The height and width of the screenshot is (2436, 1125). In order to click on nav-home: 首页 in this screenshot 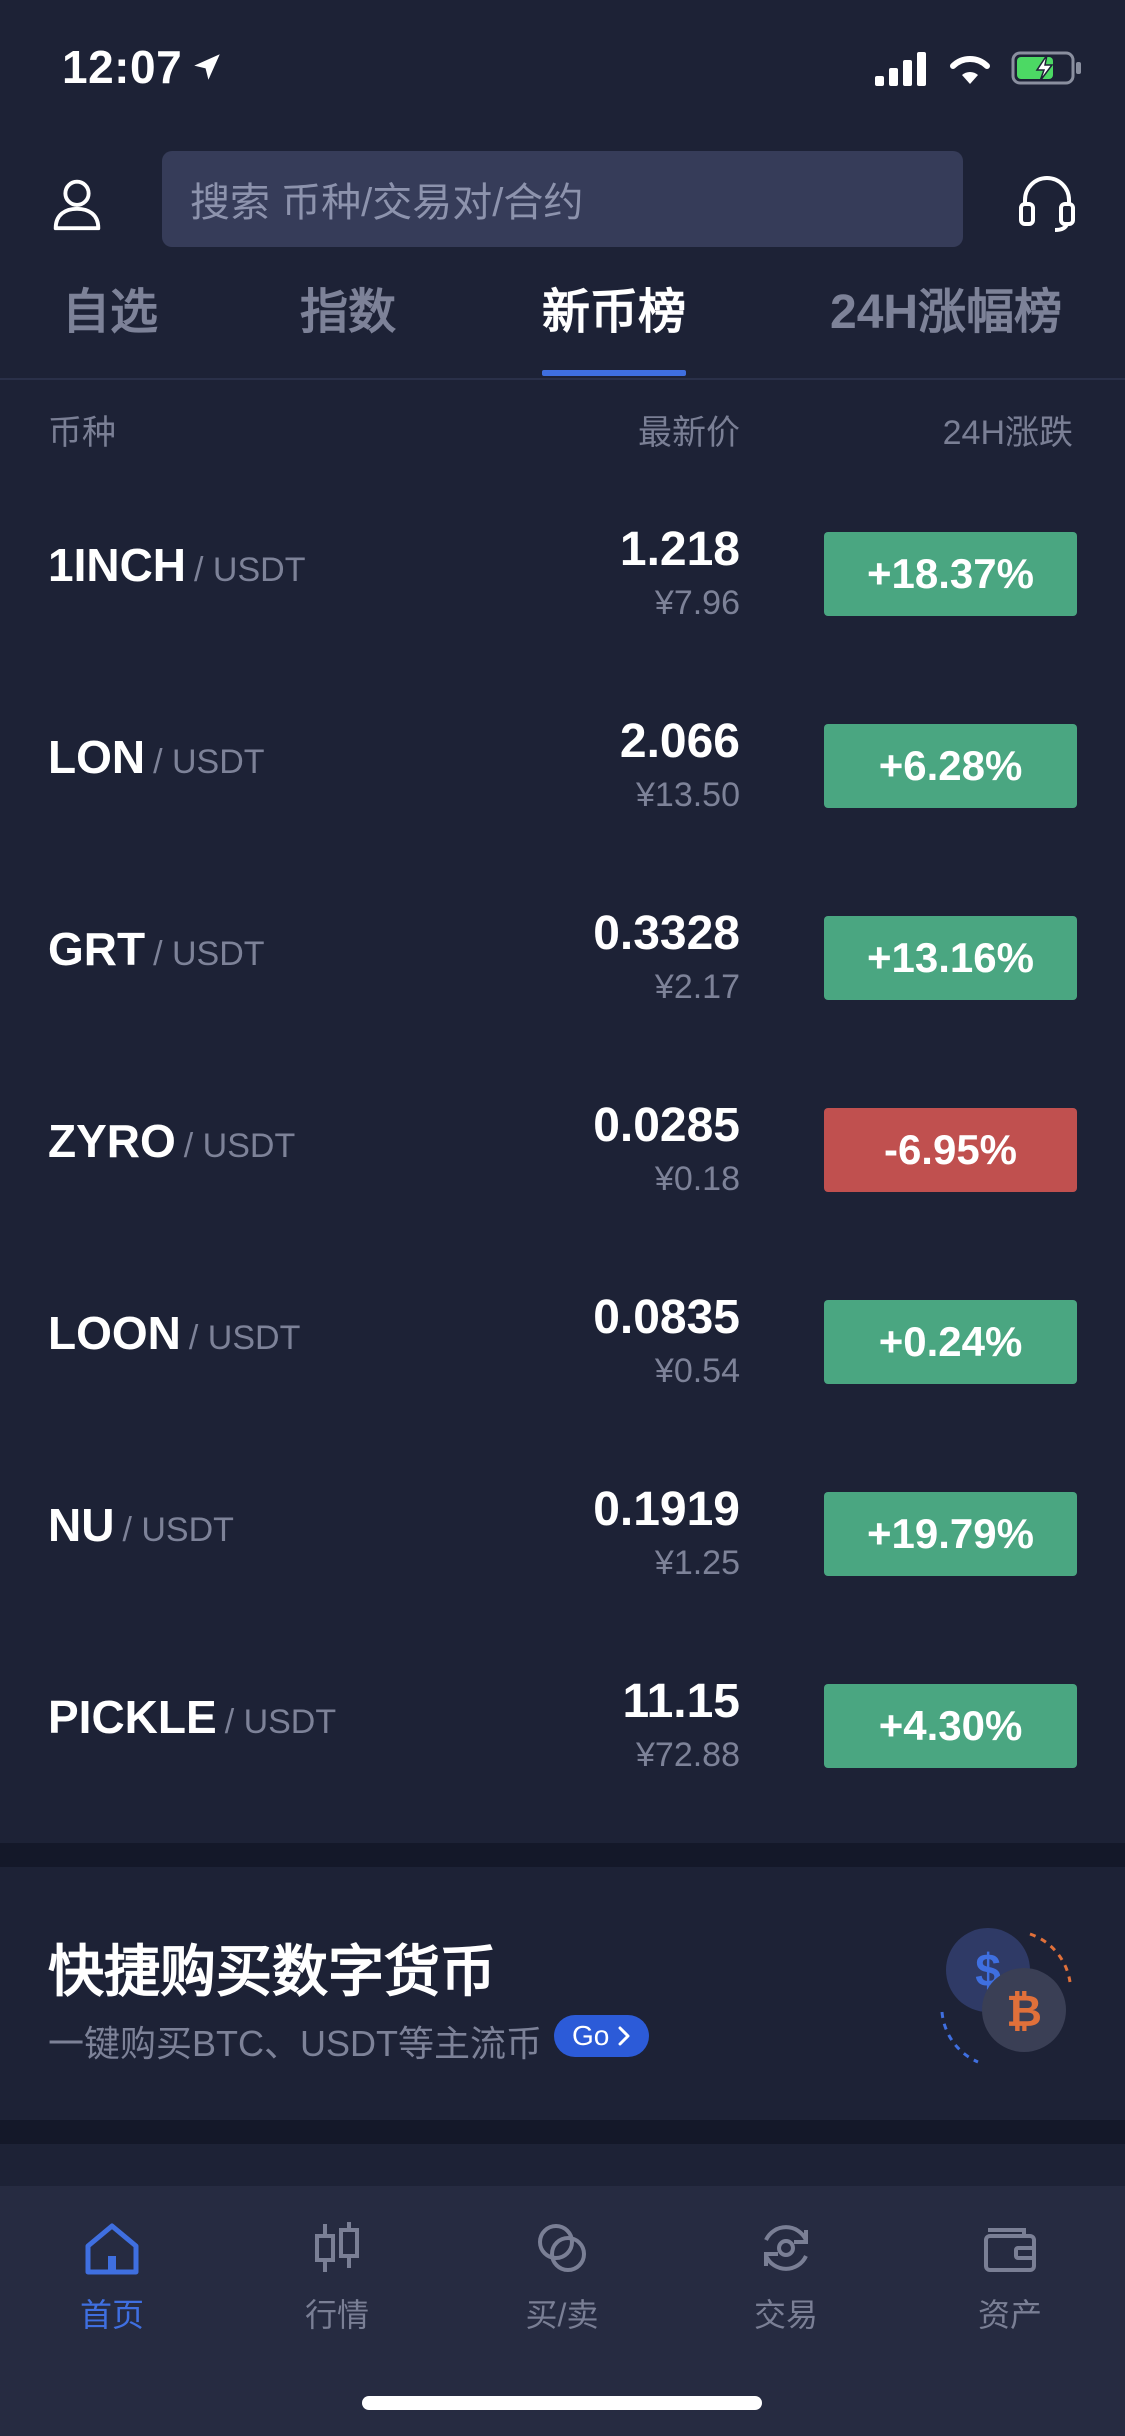, I will do `click(112, 2281)`.